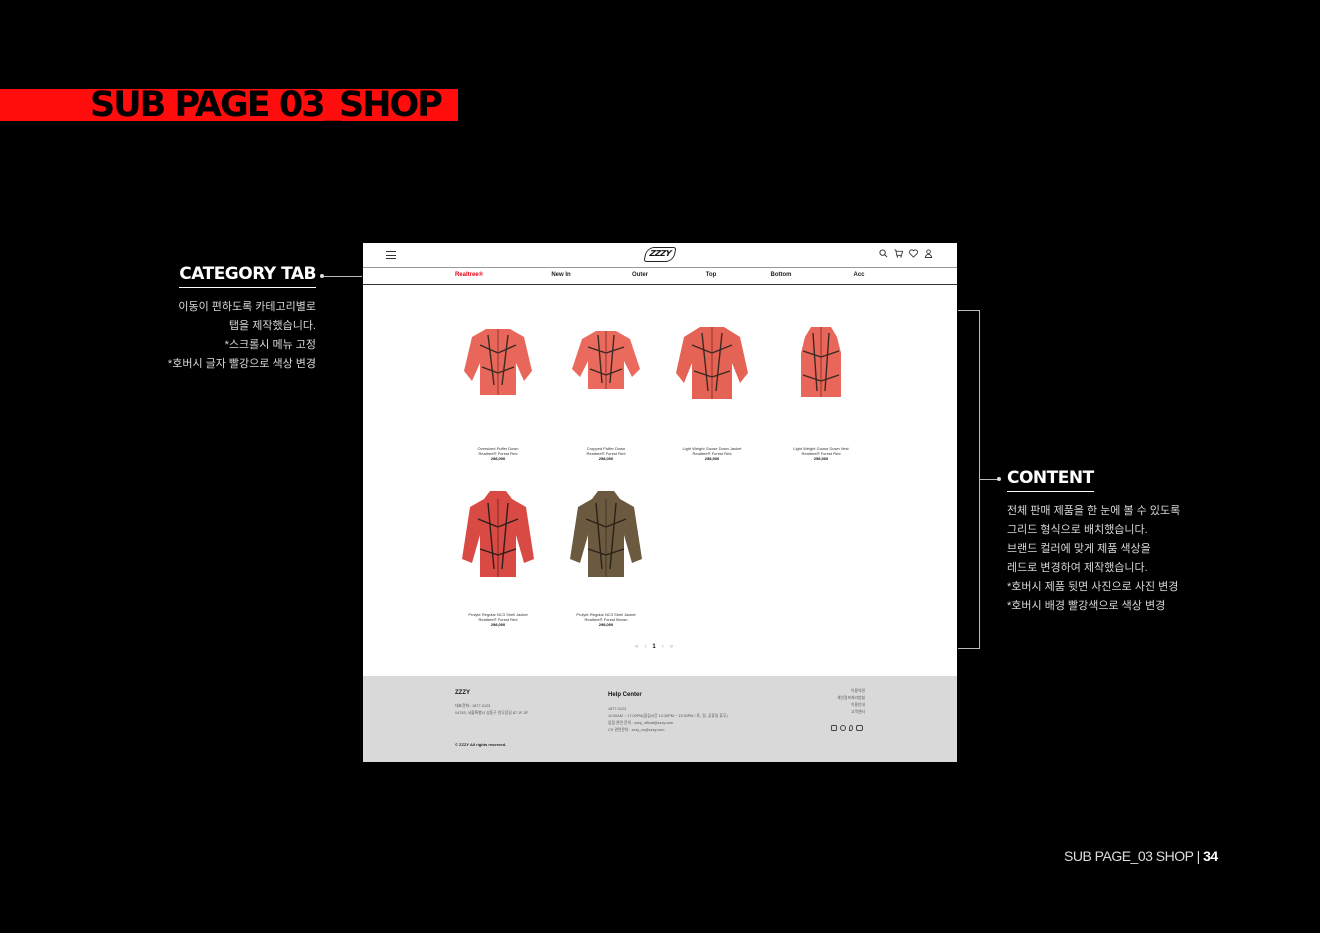  What do you see at coordinates (843, 728) in the screenshot?
I see `chat-icon` at bounding box center [843, 728].